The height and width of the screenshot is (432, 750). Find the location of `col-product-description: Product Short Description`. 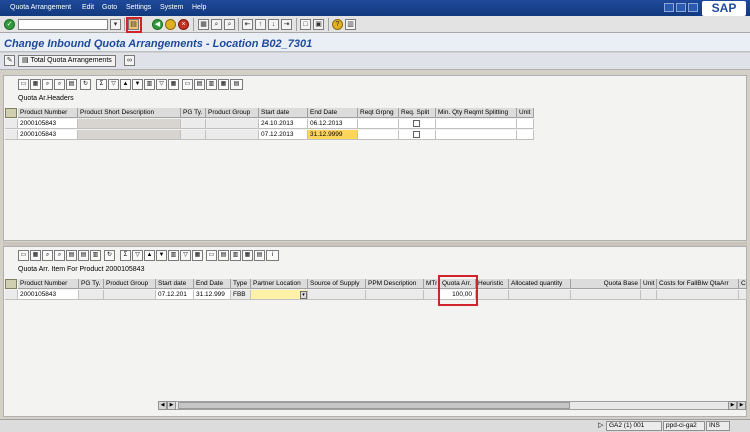

col-product-description: Product Short Description is located at coordinates (129, 113).